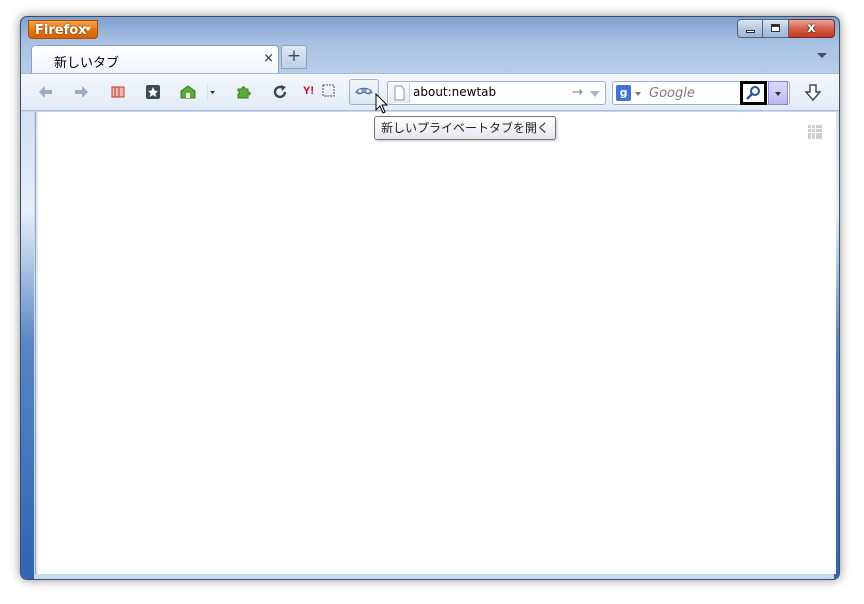 Image resolution: width=864 pixels, height=604 pixels. I want to click on new-tab-button: +, so click(294, 57).